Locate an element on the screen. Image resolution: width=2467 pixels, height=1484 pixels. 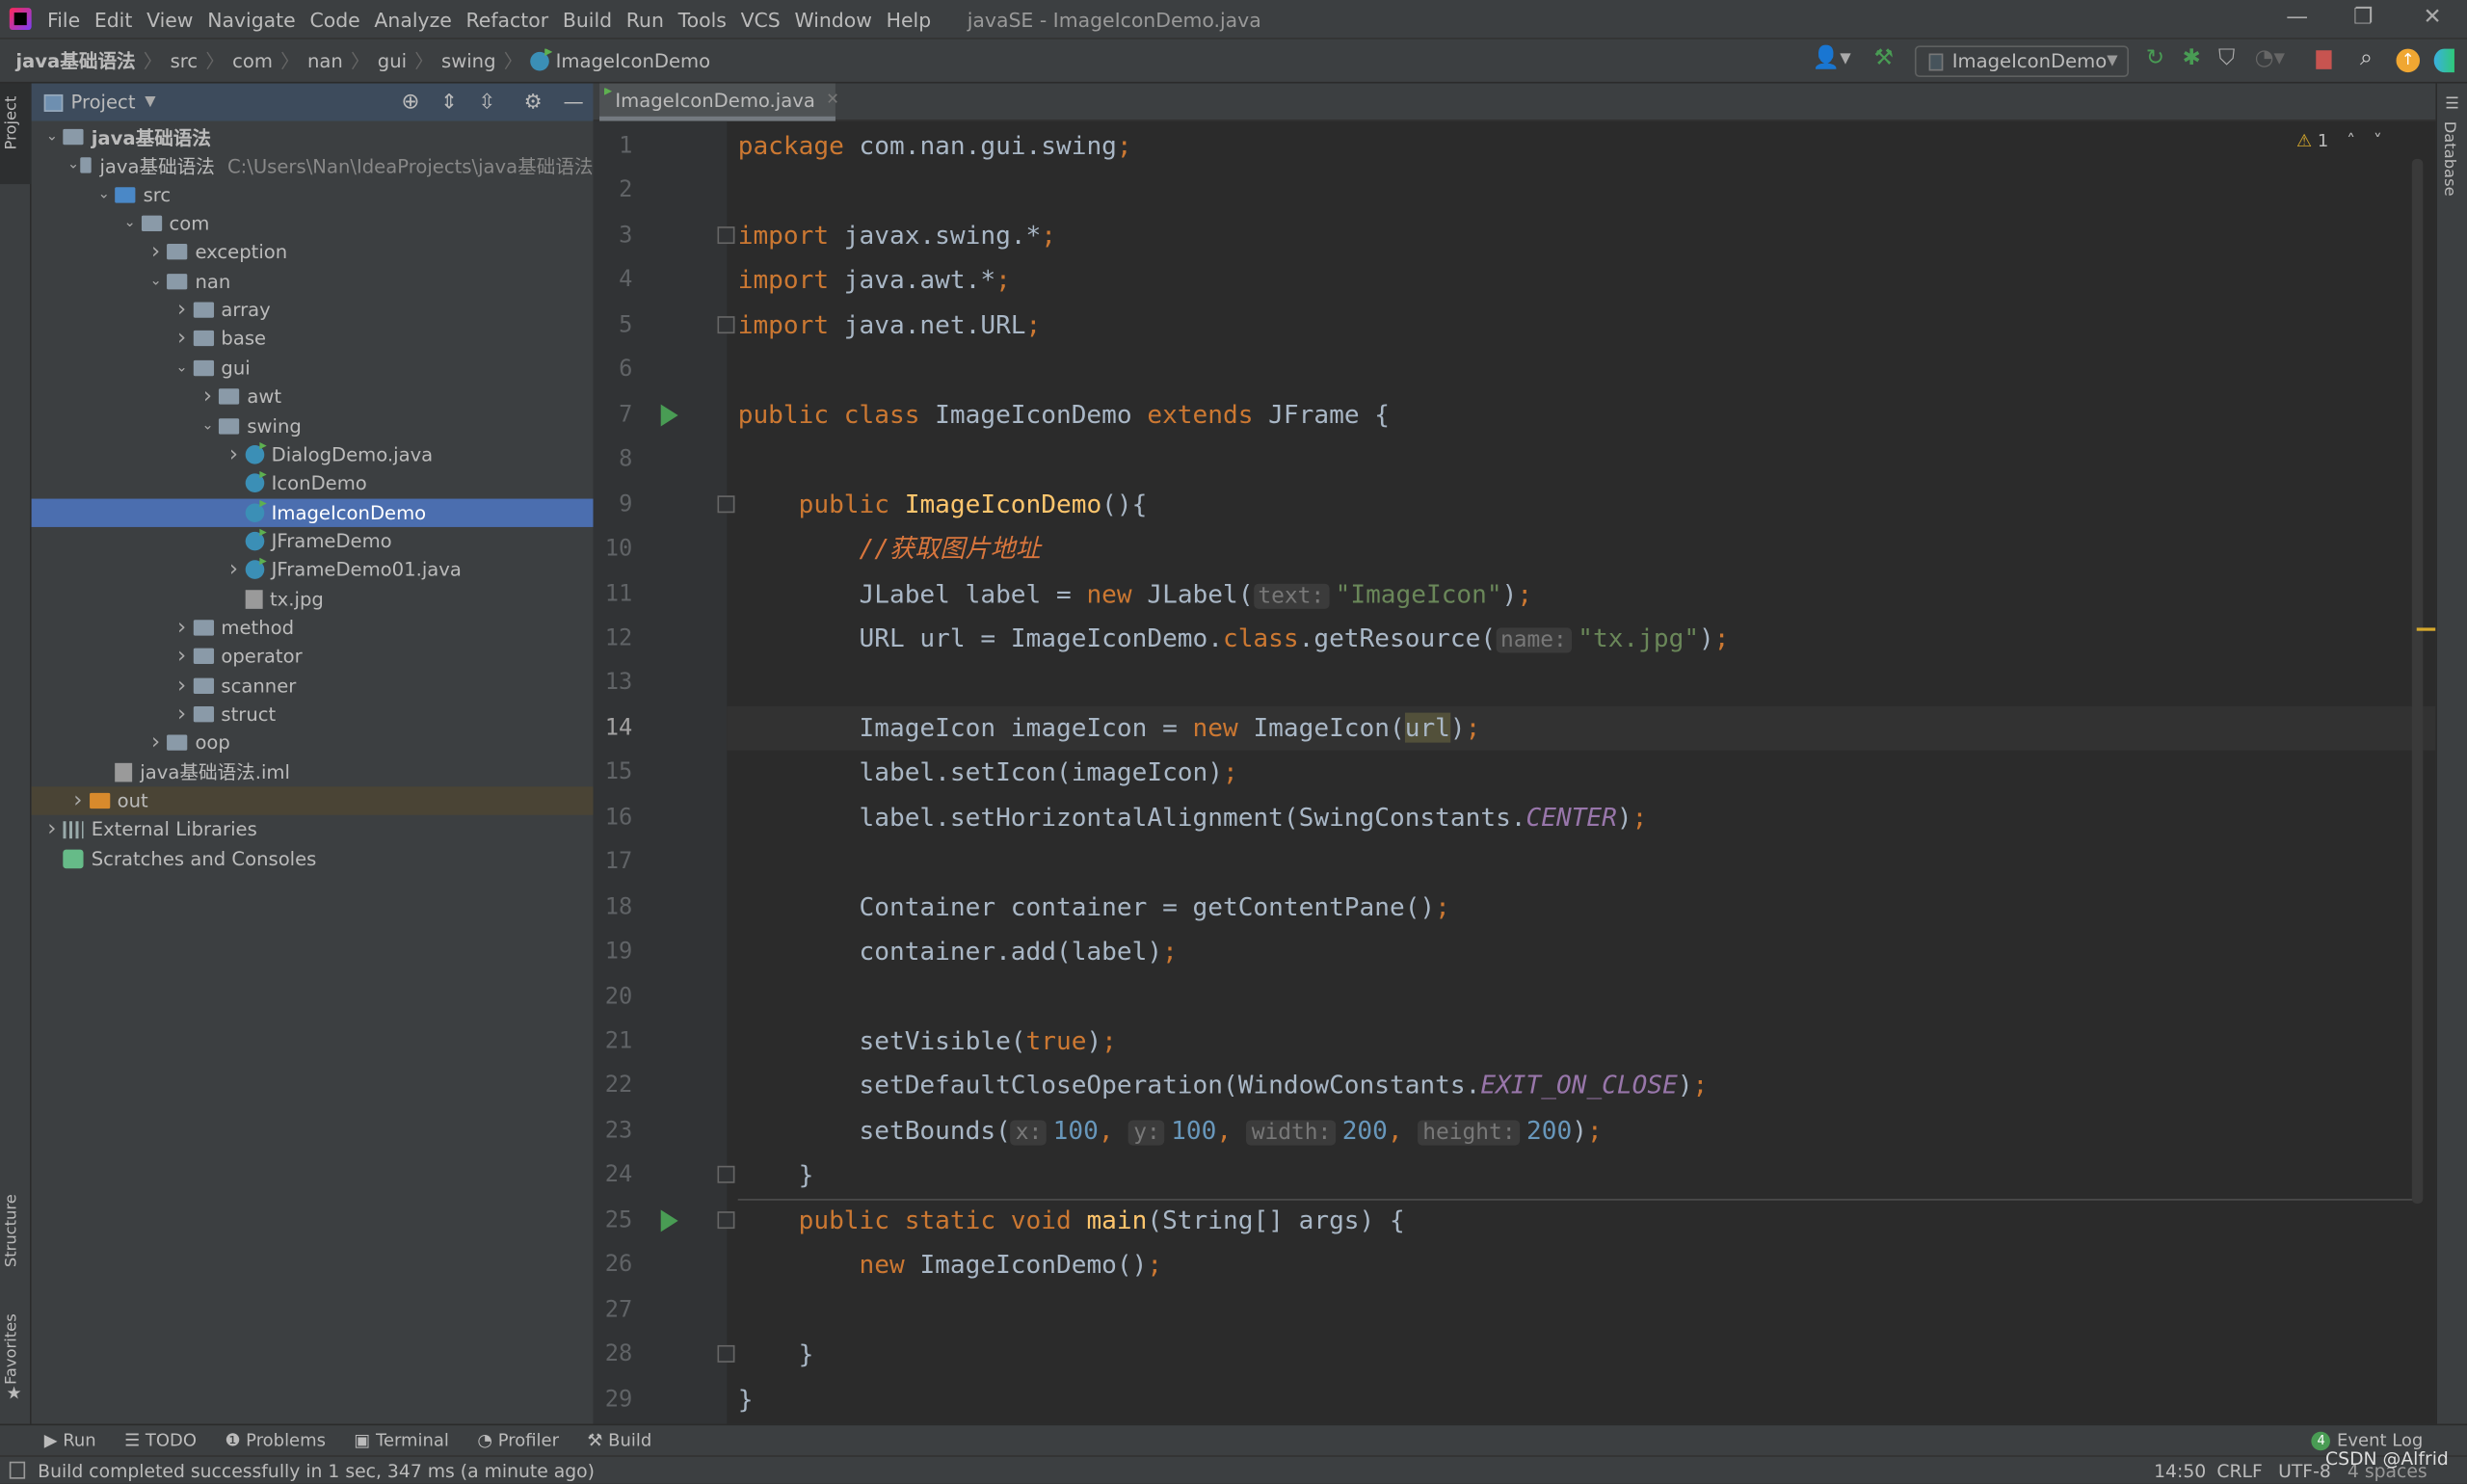
structure-tab: Structure is located at coordinates (11, 1230).